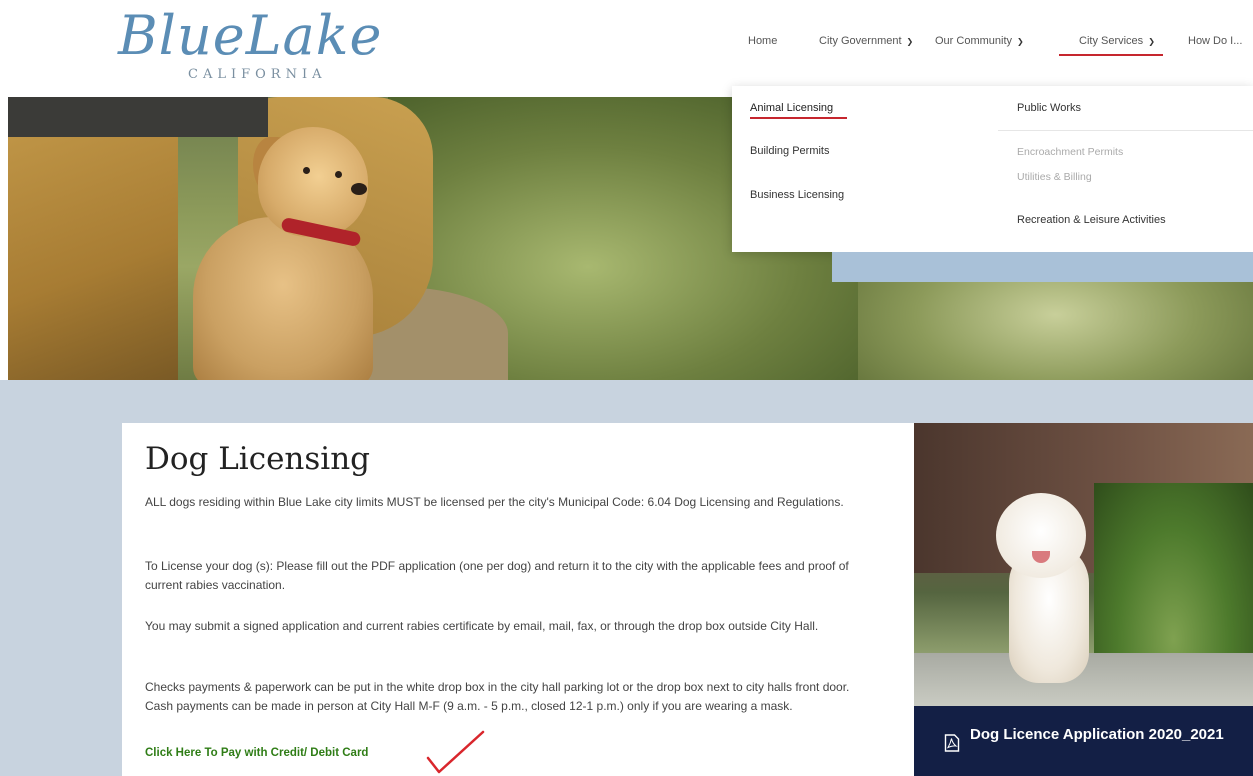 The width and height of the screenshot is (1253, 776). What do you see at coordinates (288, 253) in the screenshot?
I see `hero-dog` at bounding box center [288, 253].